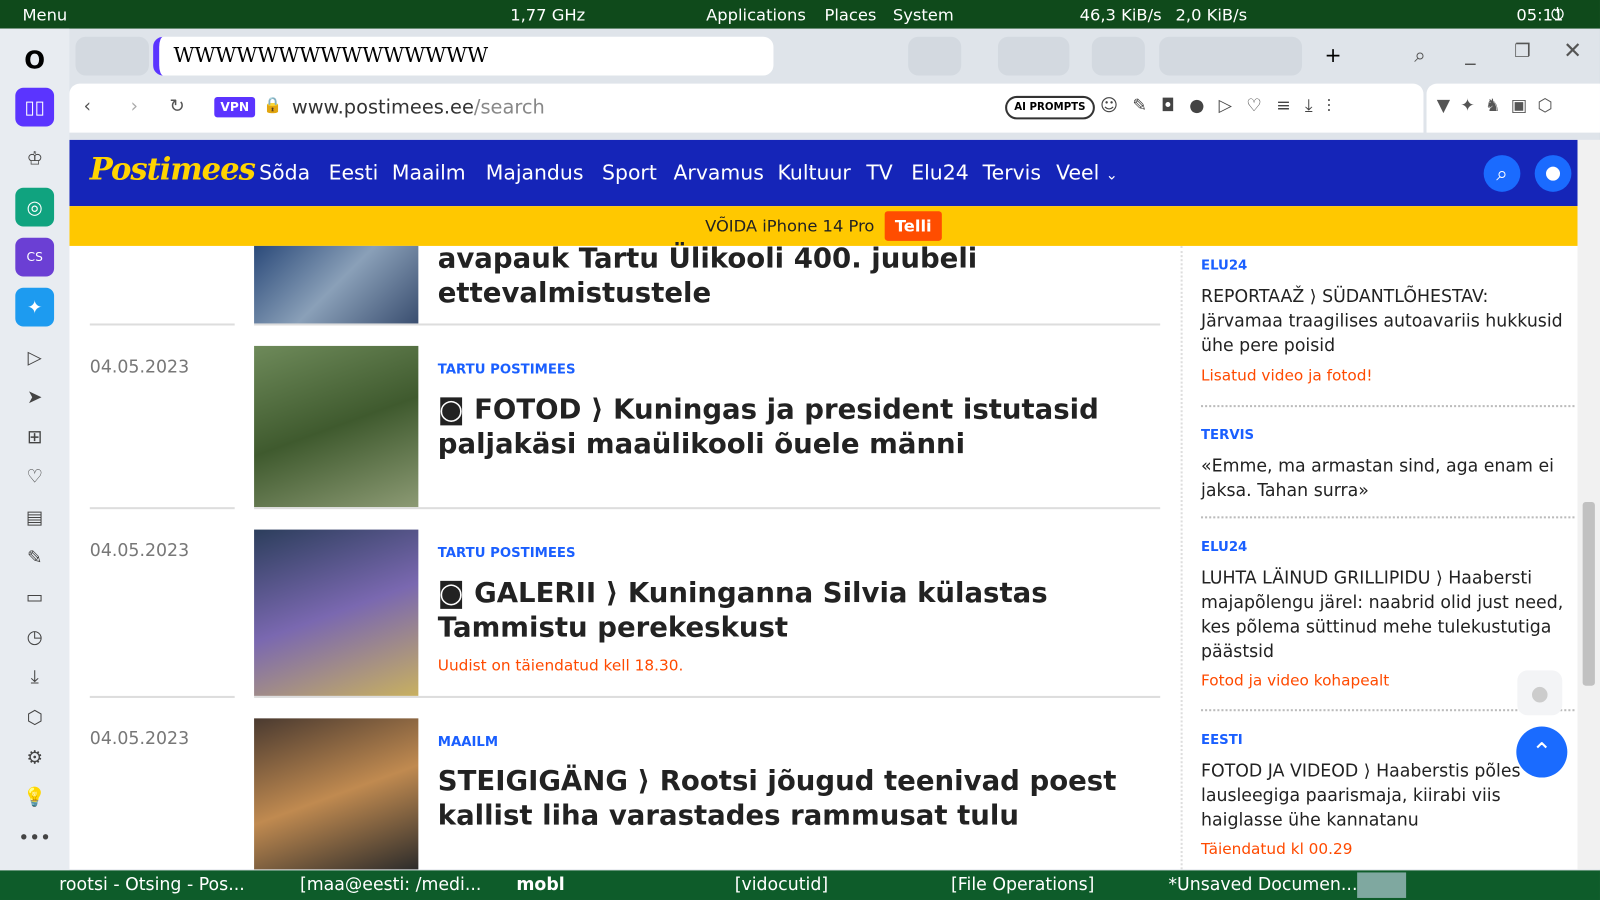  What do you see at coordinates (463, 56) in the screenshot?
I see `tab-group-w: WWWWWWWWWWWWWWW` at bounding box center [463, 56].